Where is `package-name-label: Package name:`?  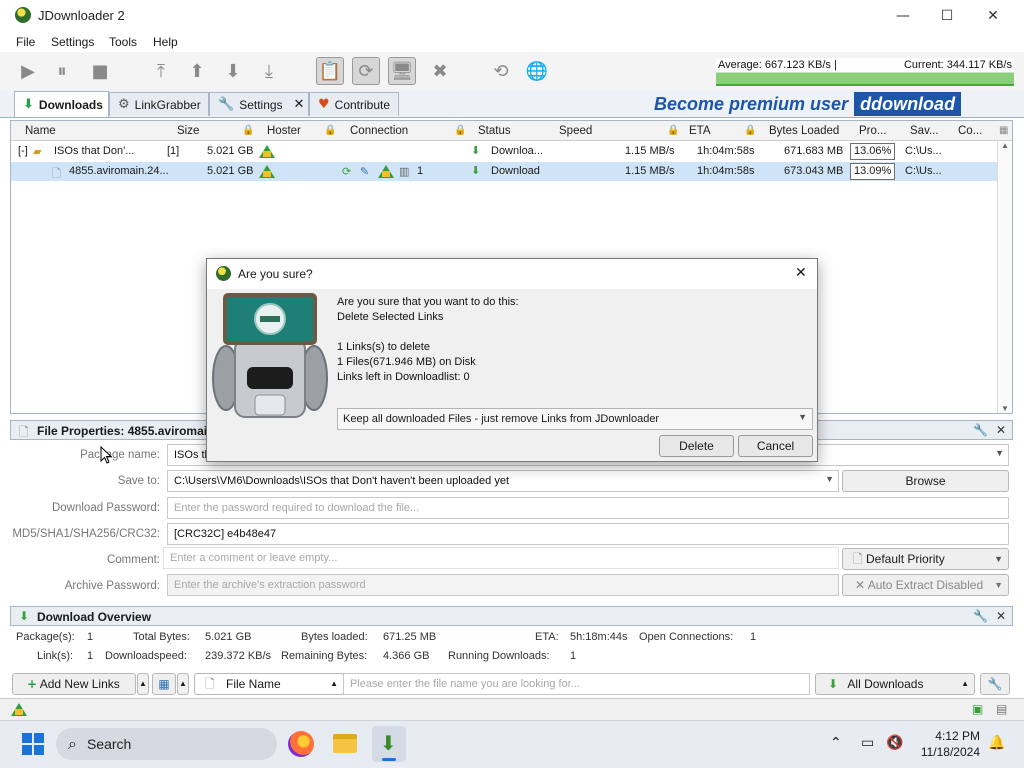 package-name-label: Package name: is located at coordinates (120, 455).